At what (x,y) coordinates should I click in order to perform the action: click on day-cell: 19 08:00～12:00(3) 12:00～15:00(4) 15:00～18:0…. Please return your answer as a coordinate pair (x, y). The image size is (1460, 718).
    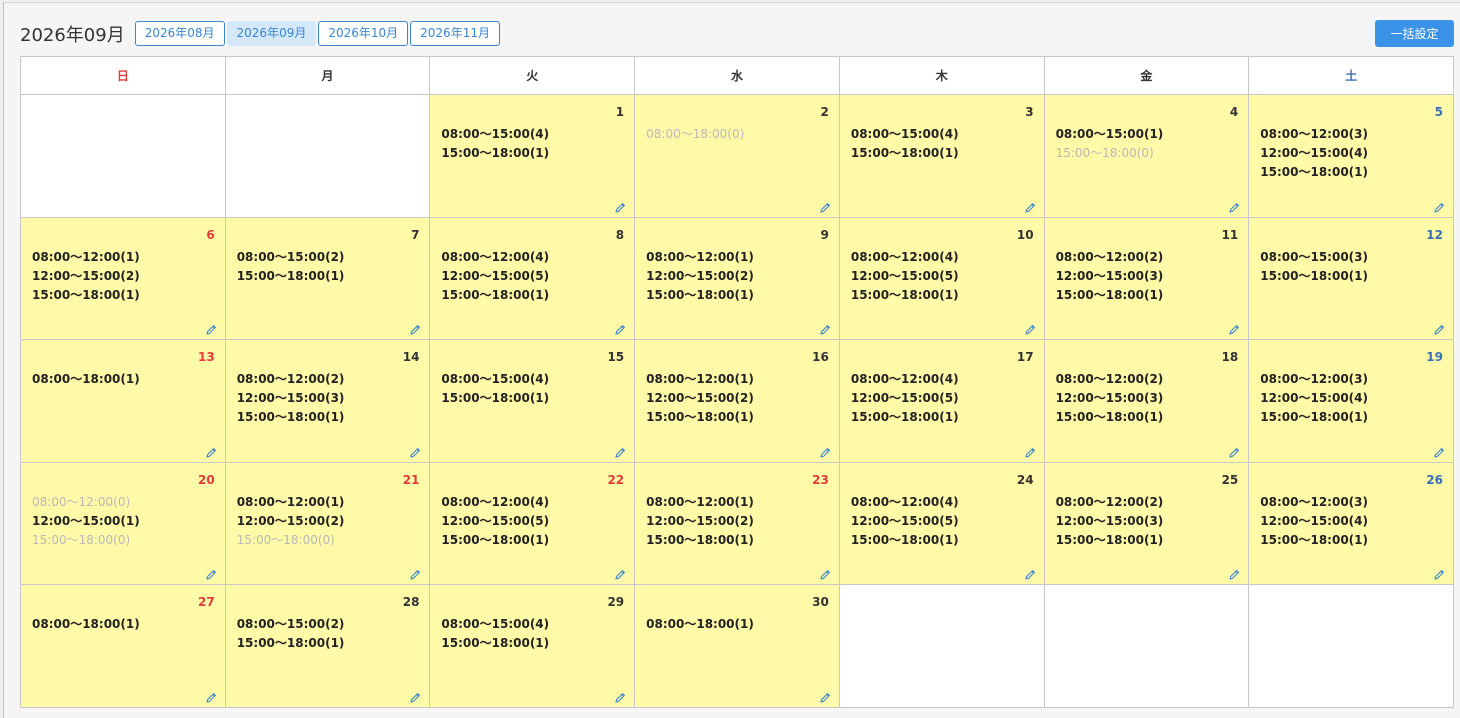
    Looking at the image, I should click on (1351, 401).